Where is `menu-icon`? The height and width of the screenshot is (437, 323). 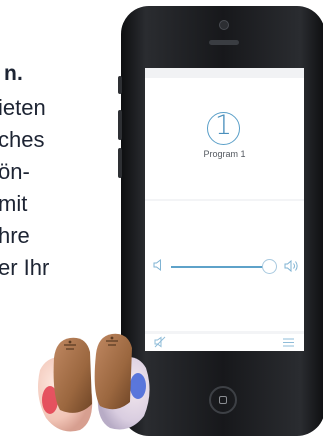 menu-icon is located at coordinates (288, 342).